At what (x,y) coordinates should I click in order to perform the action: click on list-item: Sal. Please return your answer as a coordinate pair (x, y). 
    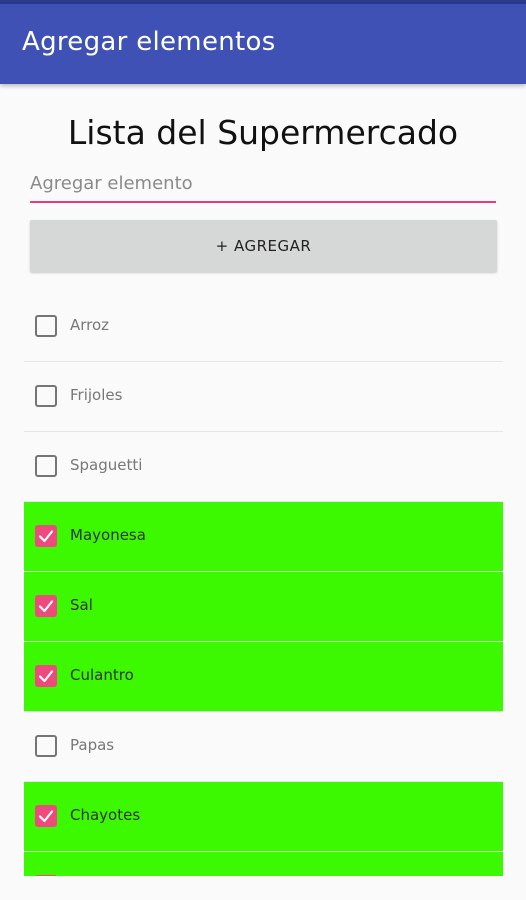
    Looking at the image, I should click on (263, 607).